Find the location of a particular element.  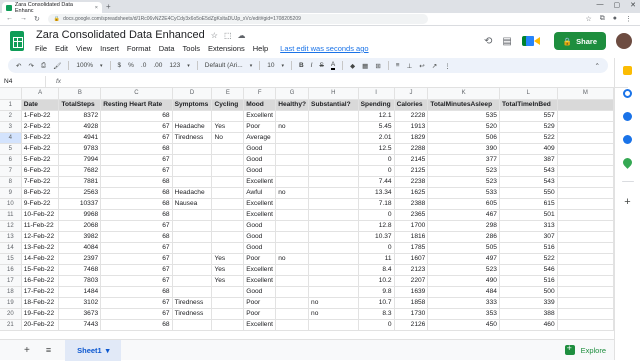

grid-cell: 7881 is located at coordinates (80, 182).